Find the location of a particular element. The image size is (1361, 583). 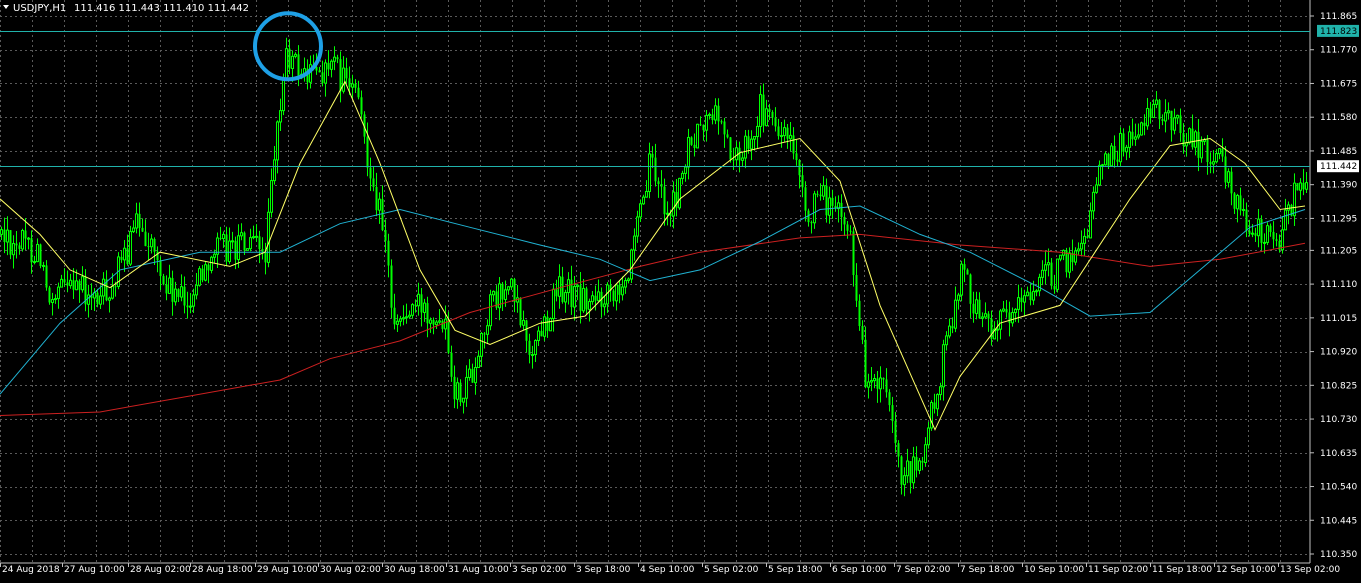

price-tick-label: 111.295 is located at coordinates (1338, 219).